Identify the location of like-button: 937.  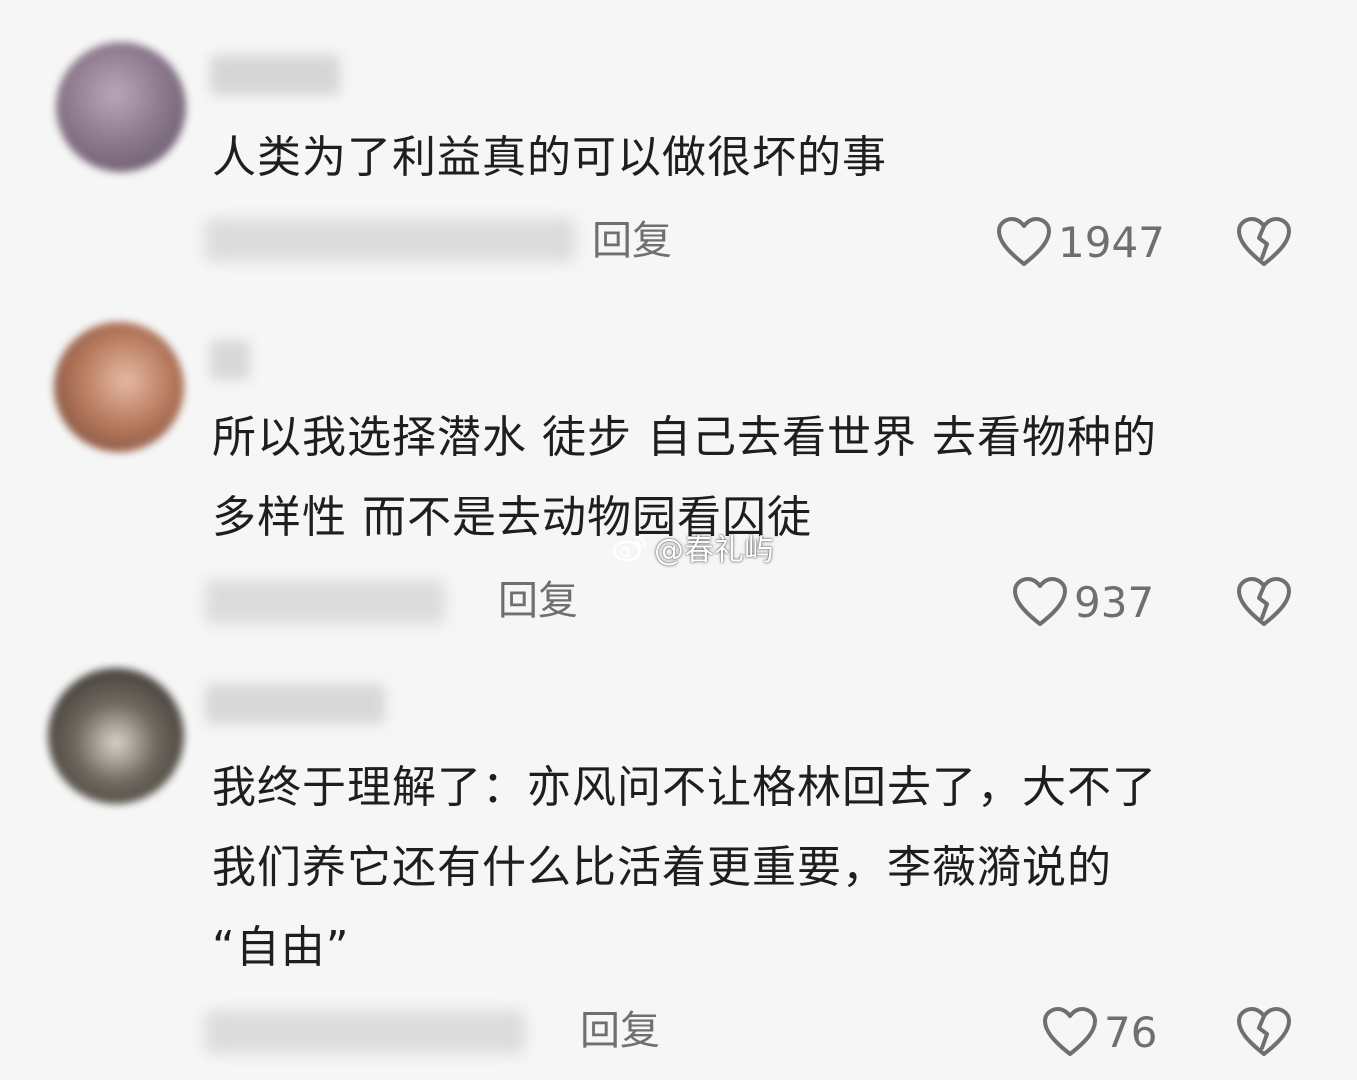
(1083, 602).